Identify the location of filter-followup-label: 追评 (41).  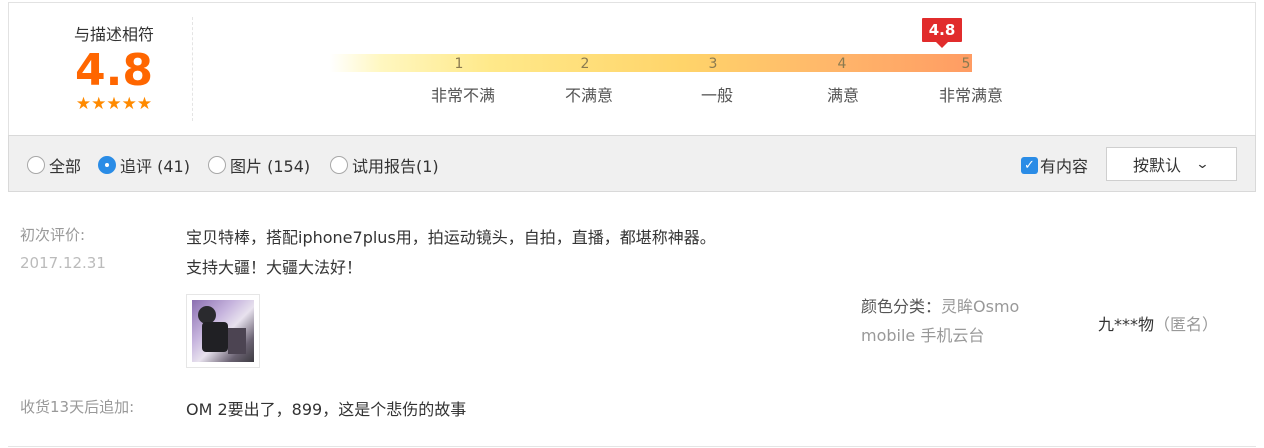
(155, 166).